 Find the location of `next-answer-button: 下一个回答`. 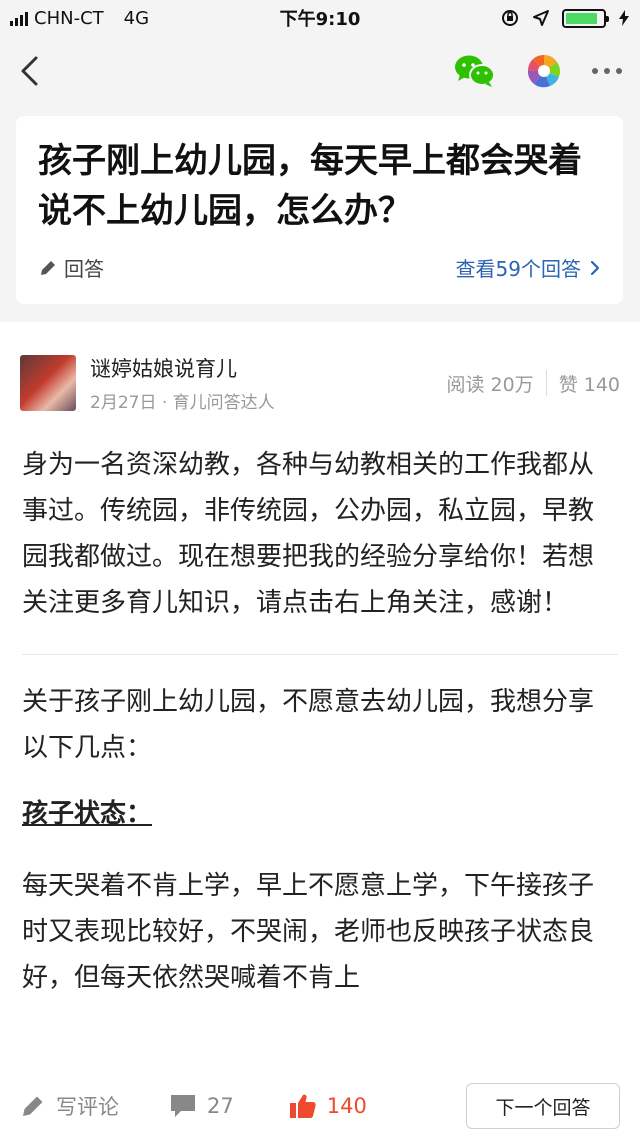

next-answer-button: 下一个回答 is located at coordinates (543, 1106).